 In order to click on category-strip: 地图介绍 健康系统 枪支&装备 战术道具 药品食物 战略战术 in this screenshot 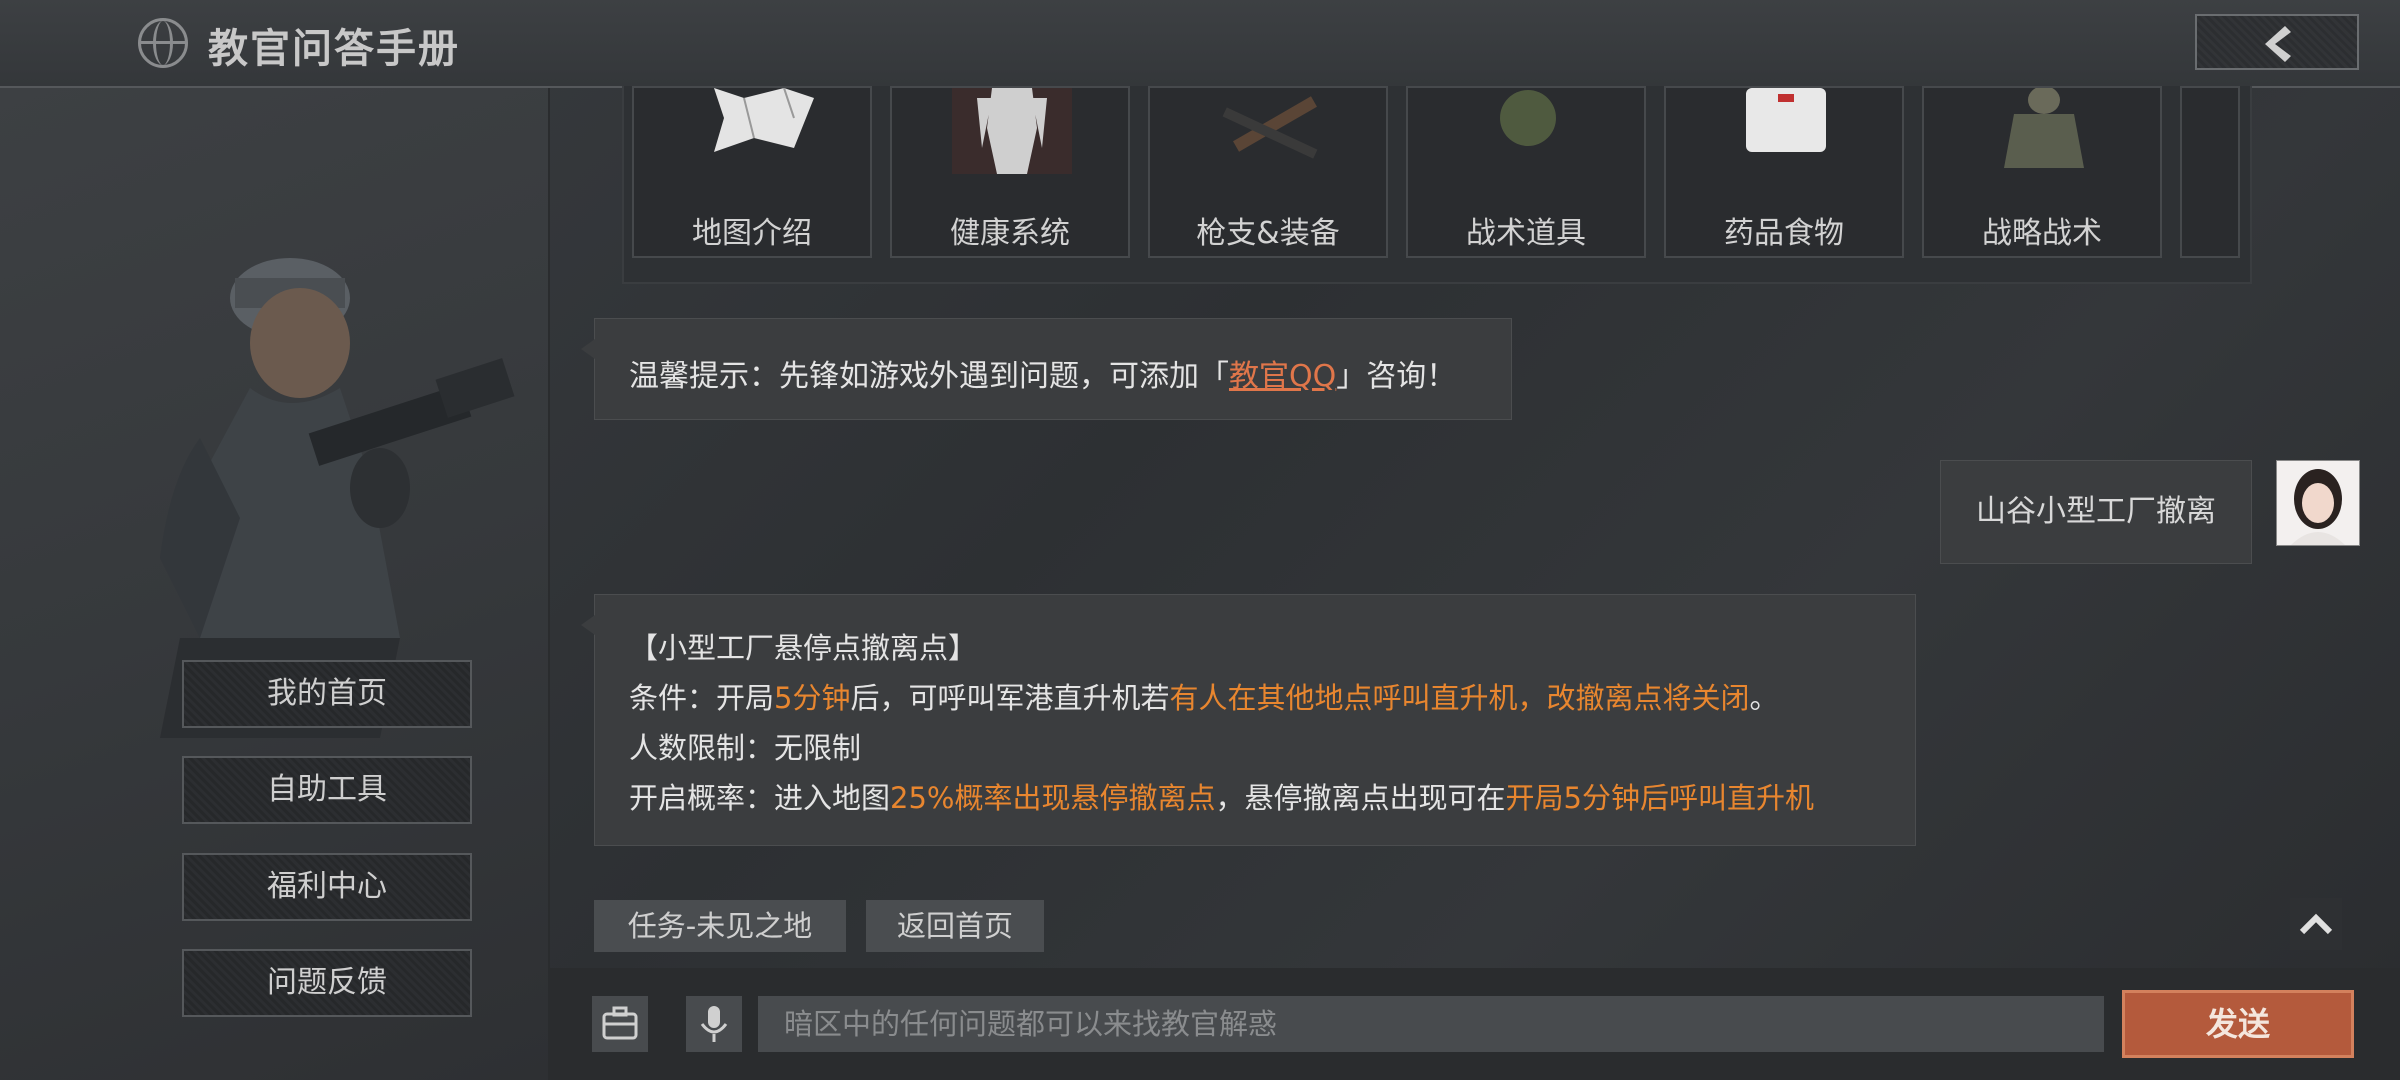, I will do `click(1437, 185)`.